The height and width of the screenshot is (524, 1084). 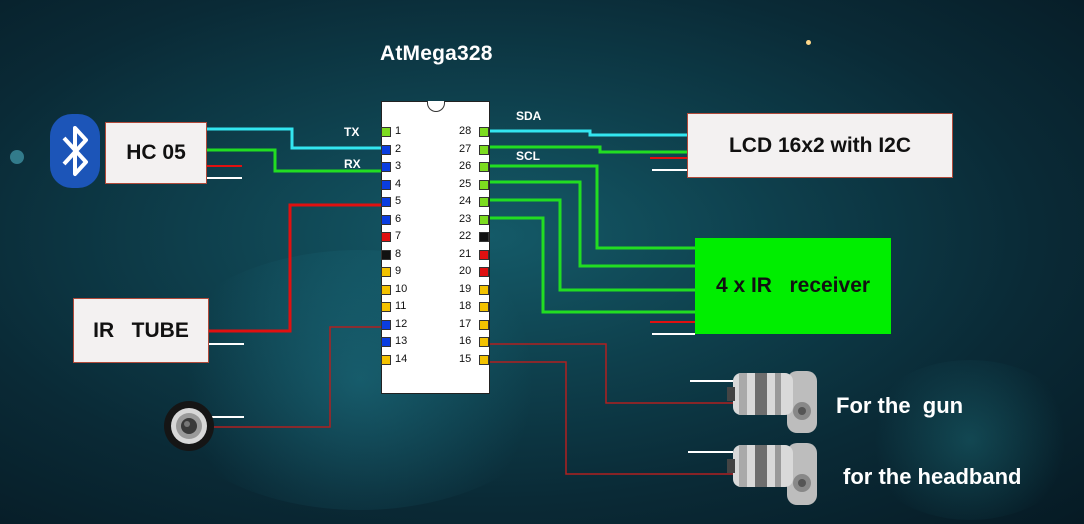 I want to click on speaker-wire, so click(x=294, y=377).